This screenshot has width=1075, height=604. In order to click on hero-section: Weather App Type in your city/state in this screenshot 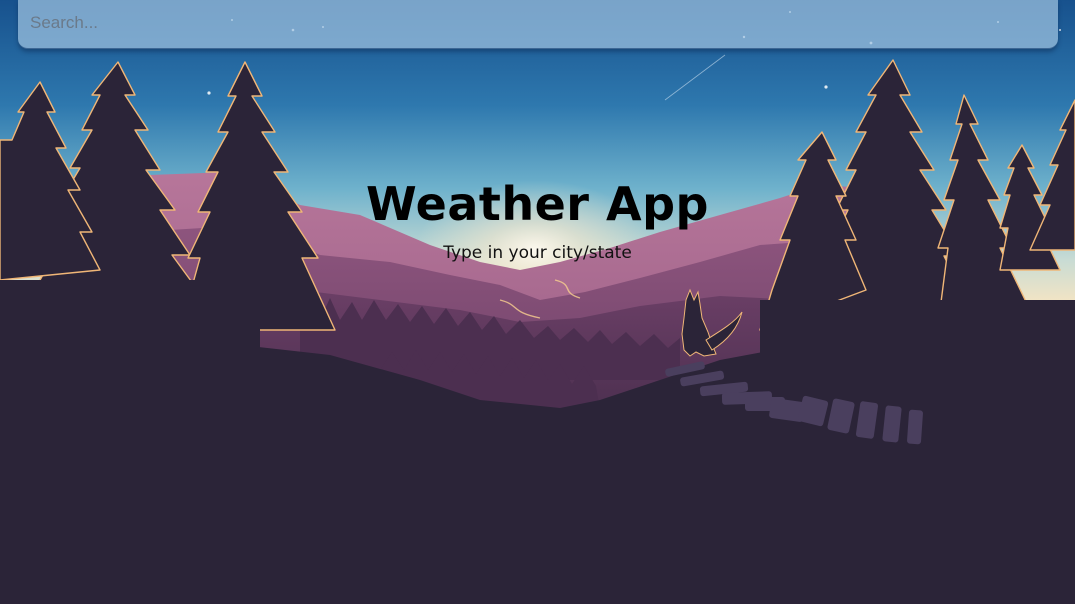, I will do `click(537, 220)`.